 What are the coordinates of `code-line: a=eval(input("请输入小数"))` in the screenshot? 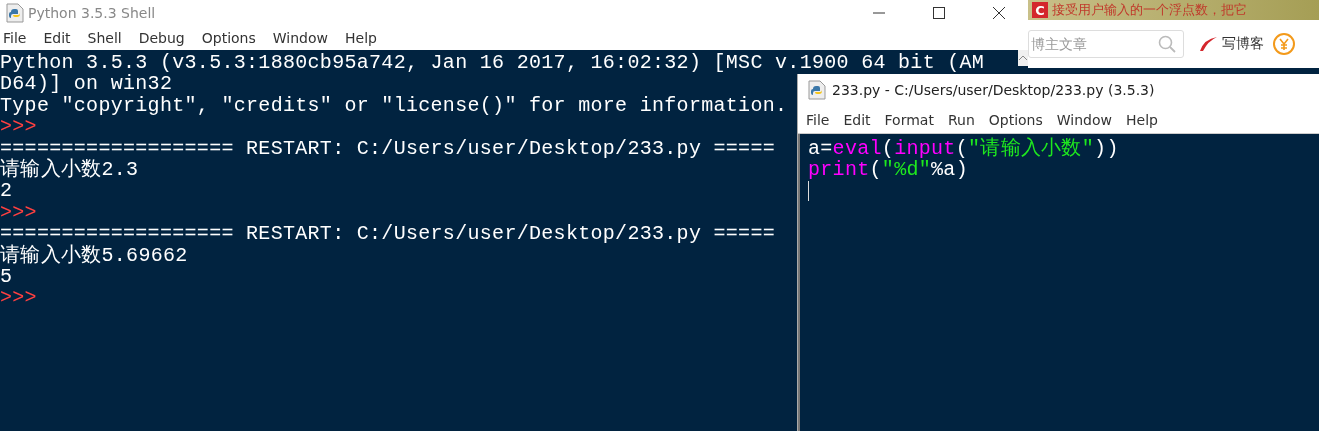 It's located at (963, 149).